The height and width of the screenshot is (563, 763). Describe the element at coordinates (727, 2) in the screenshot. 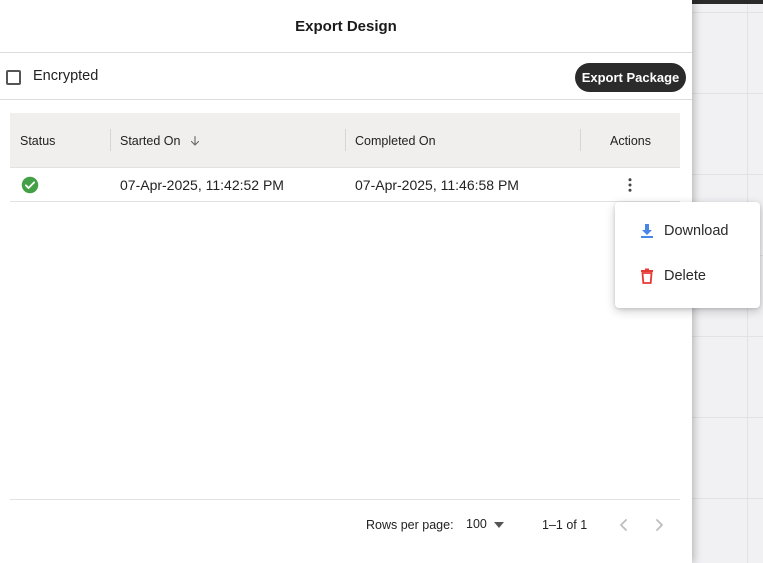

I see `backdrop-topbar` at that location.